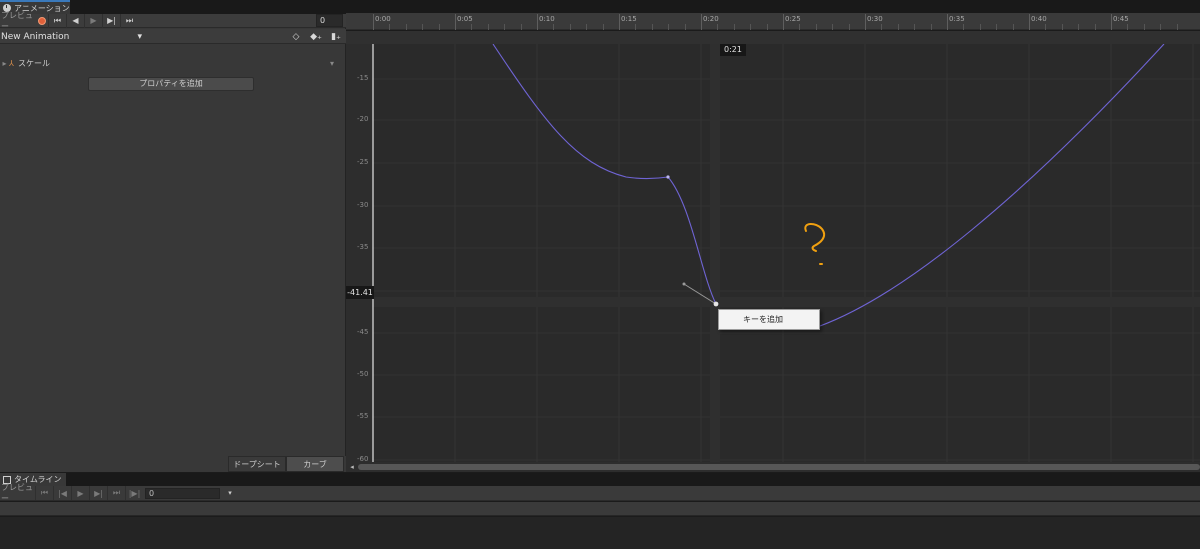 This screenshot has width=1200, height=549. What do you see at coordinates (4, 63) in the screenshot?
I see `expand-arrow-icon: ▸` at bounding box center [4, 63].